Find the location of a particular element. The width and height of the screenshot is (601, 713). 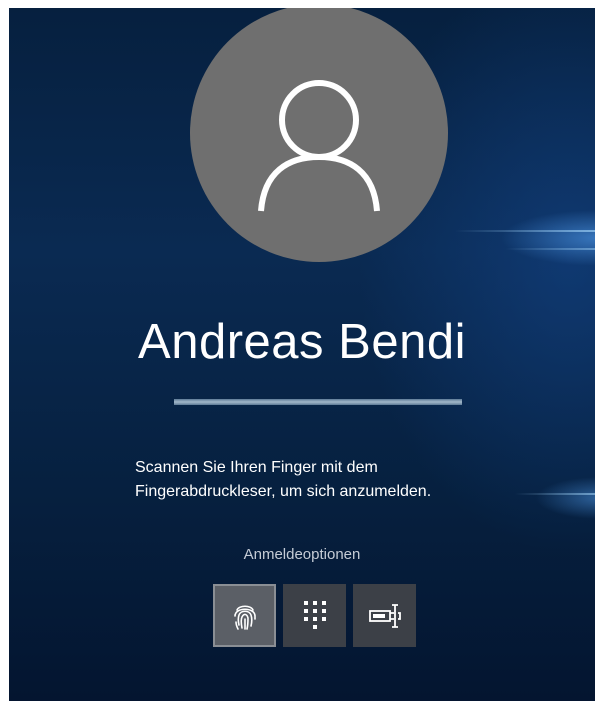

sign-in-options-link: Anmeldeoptionen is located at coordinates (302, 554).